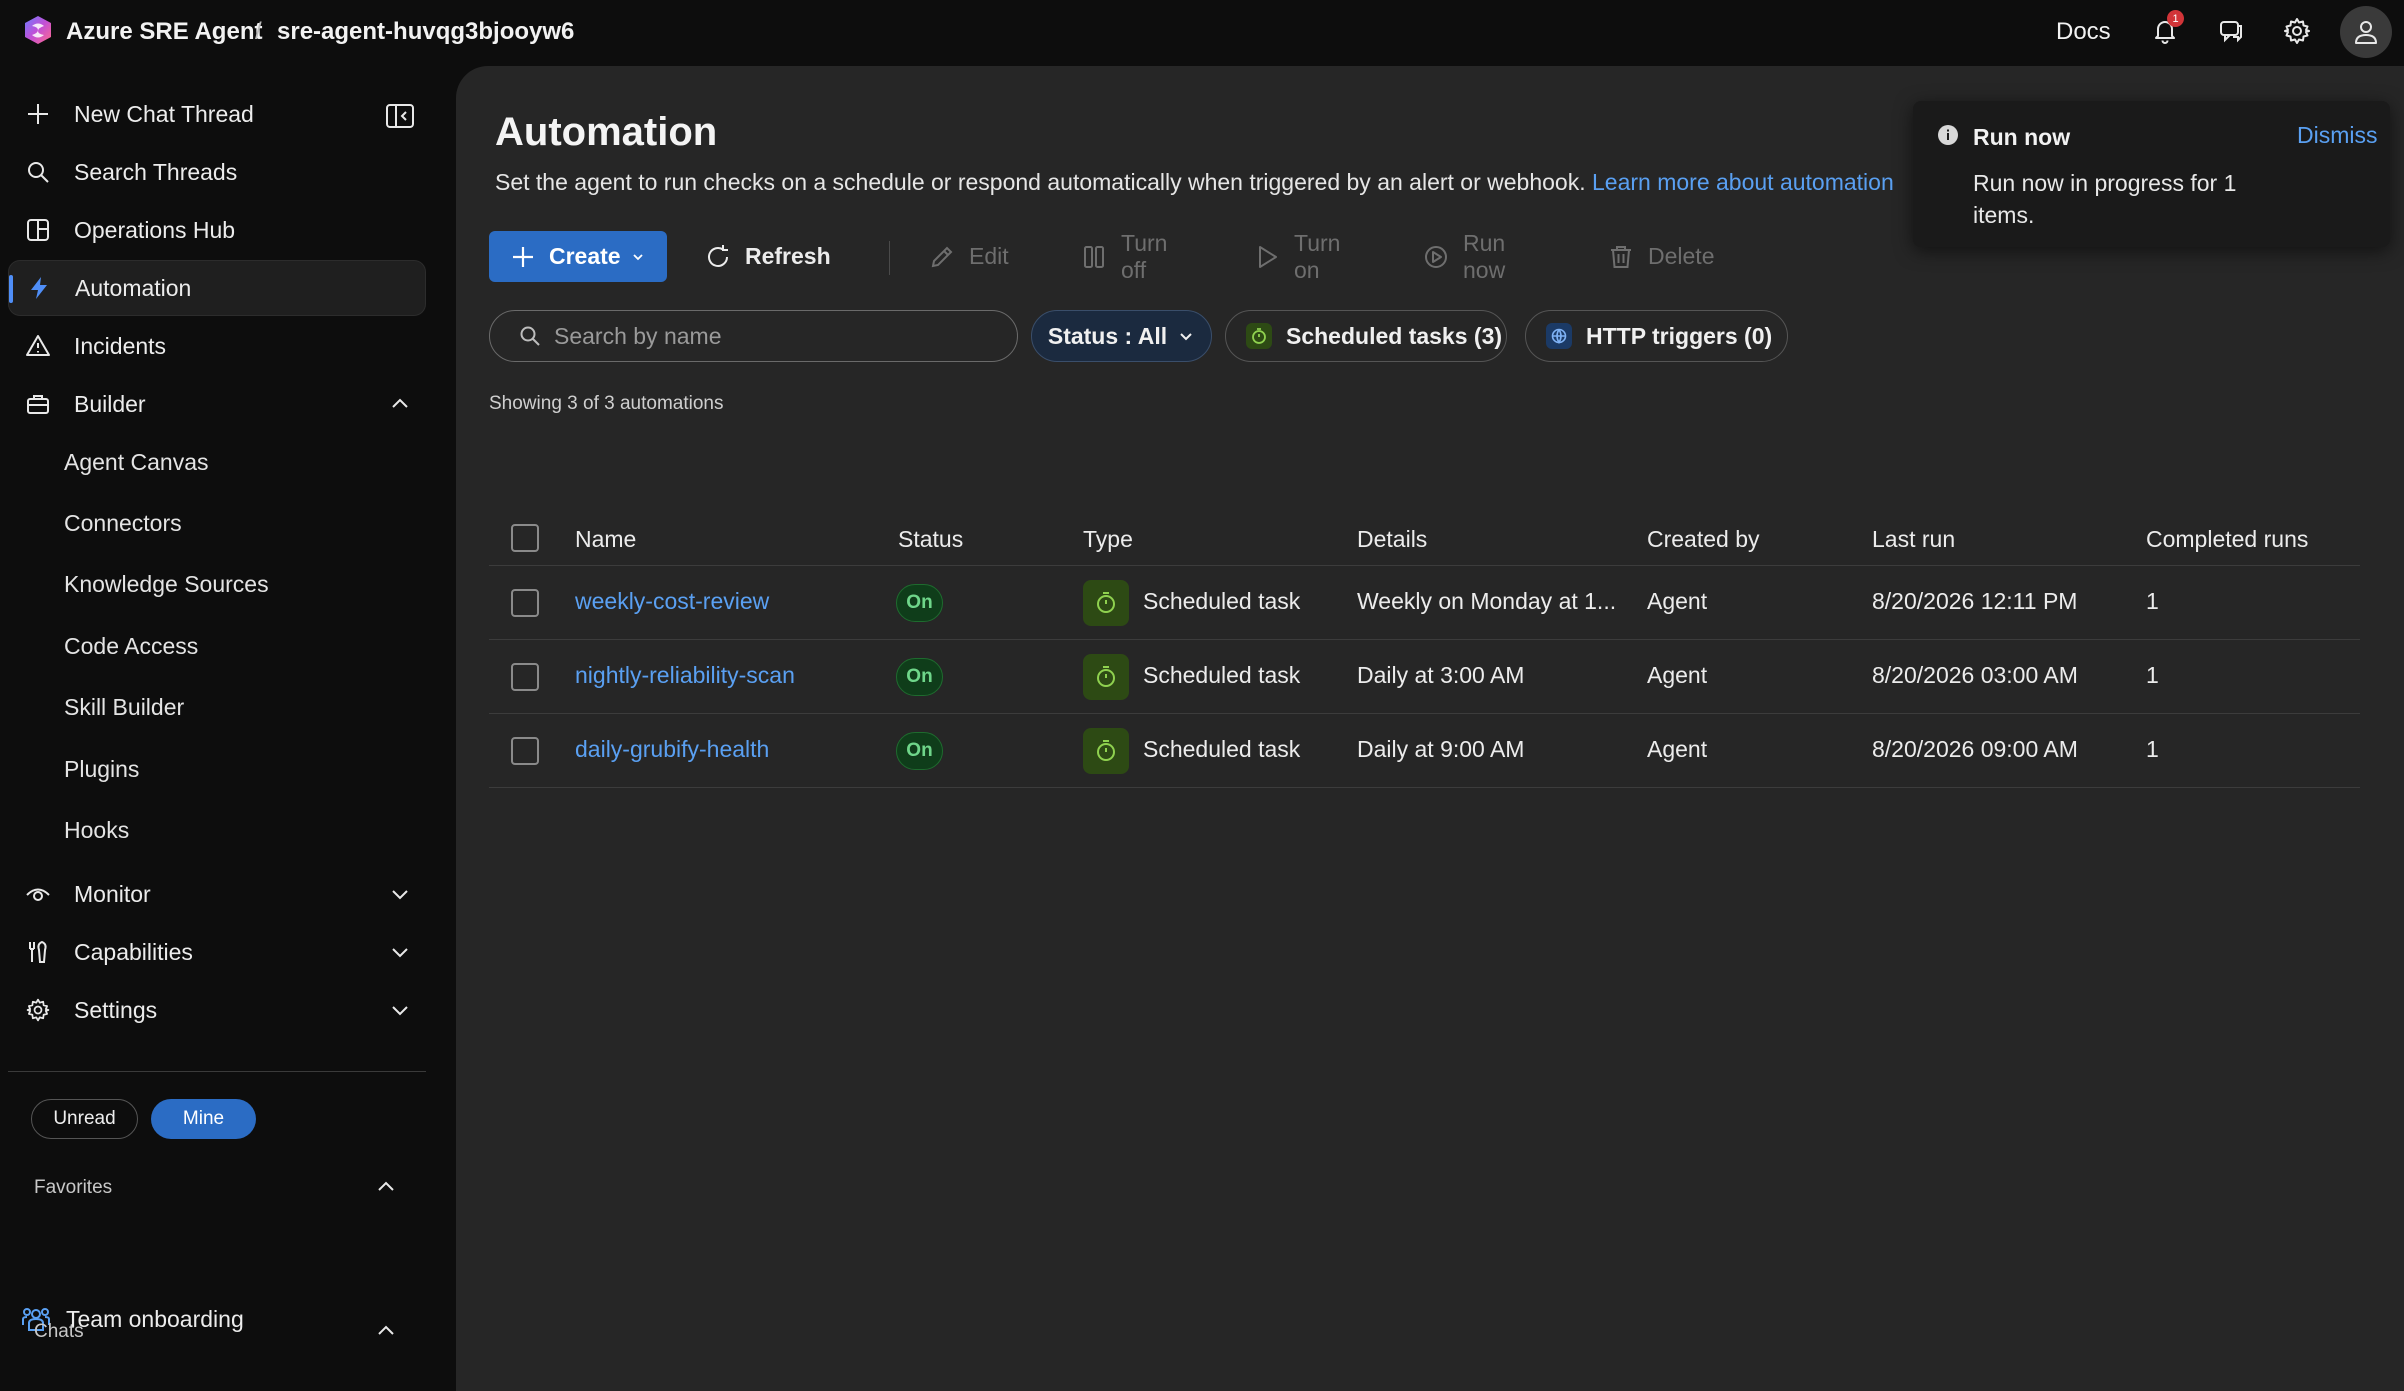 The width and height of the screenshot is (2404, 1391). I want to click on search-box, so click(753, 336).